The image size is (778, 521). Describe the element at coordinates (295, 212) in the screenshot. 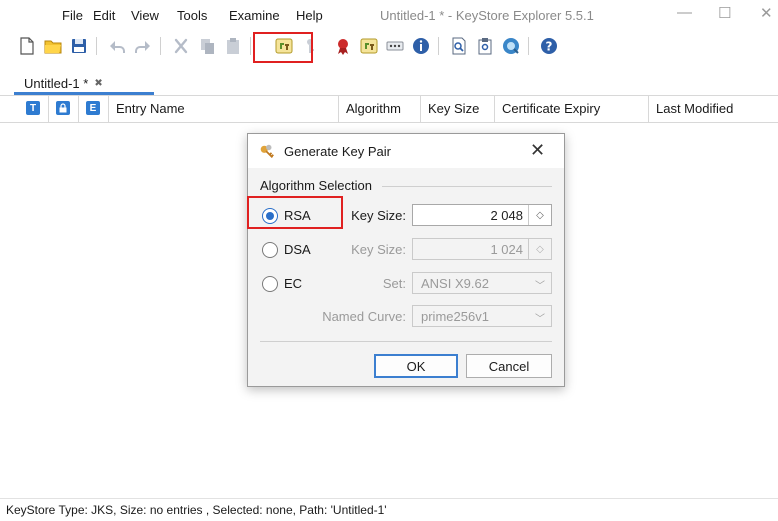

I see `highlight-rsa-option` at that location.